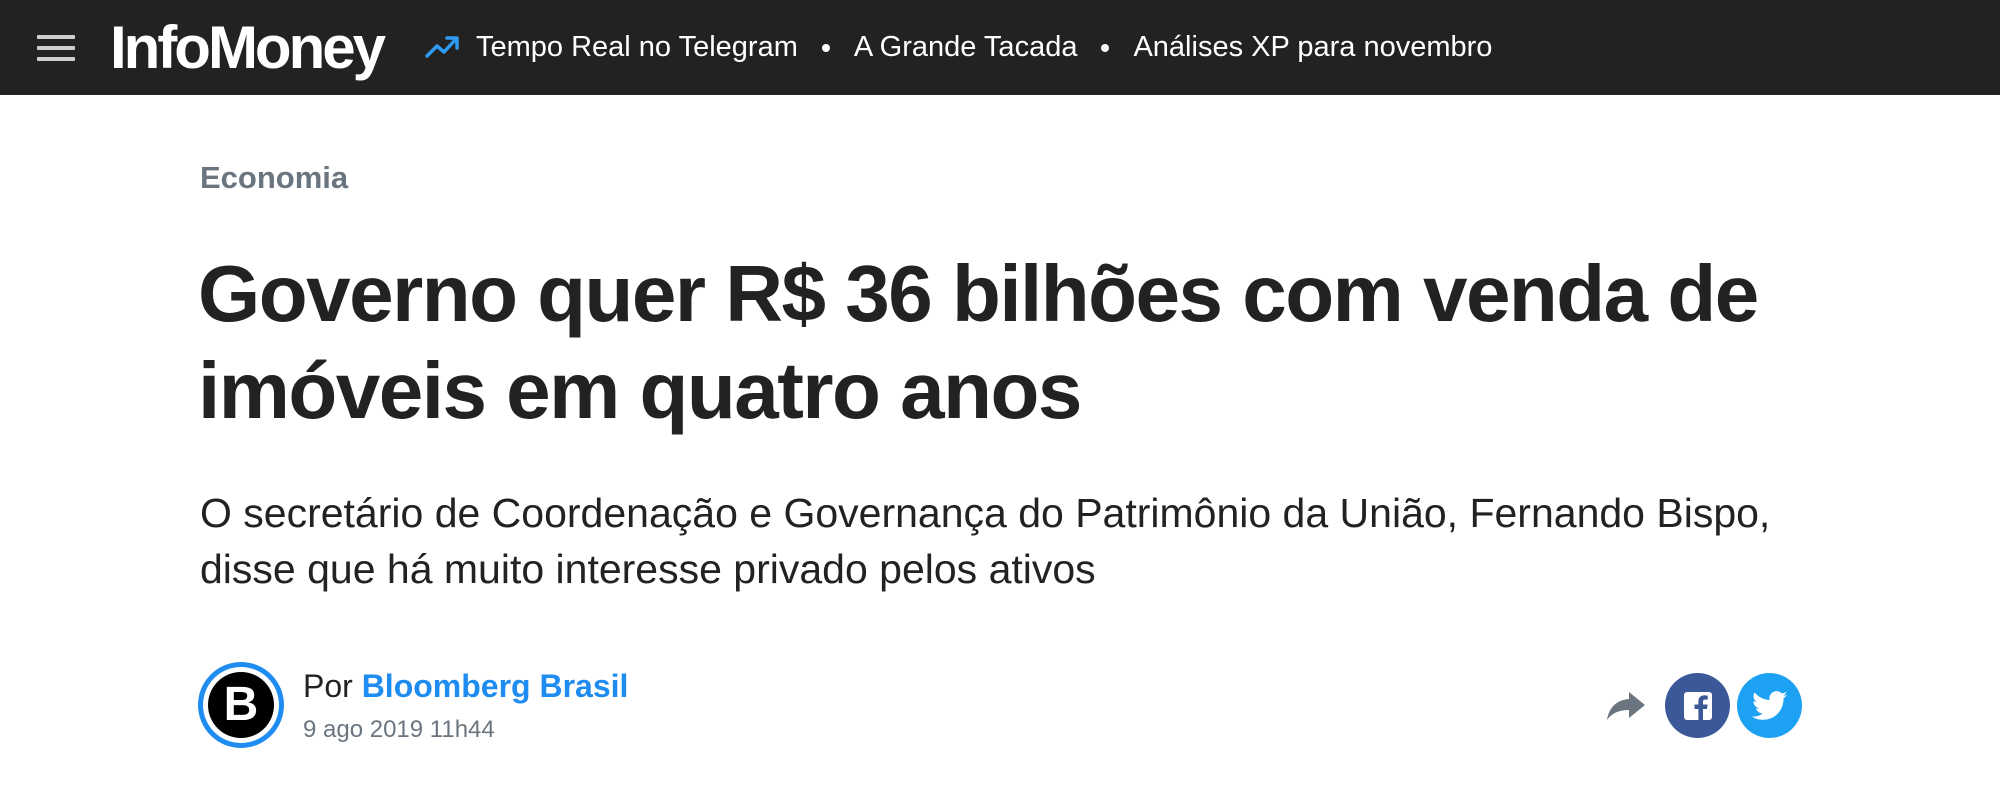 The height and width of the screenshot is (800, 2000). I want to click on article-category: Economia, so click(274, 178).